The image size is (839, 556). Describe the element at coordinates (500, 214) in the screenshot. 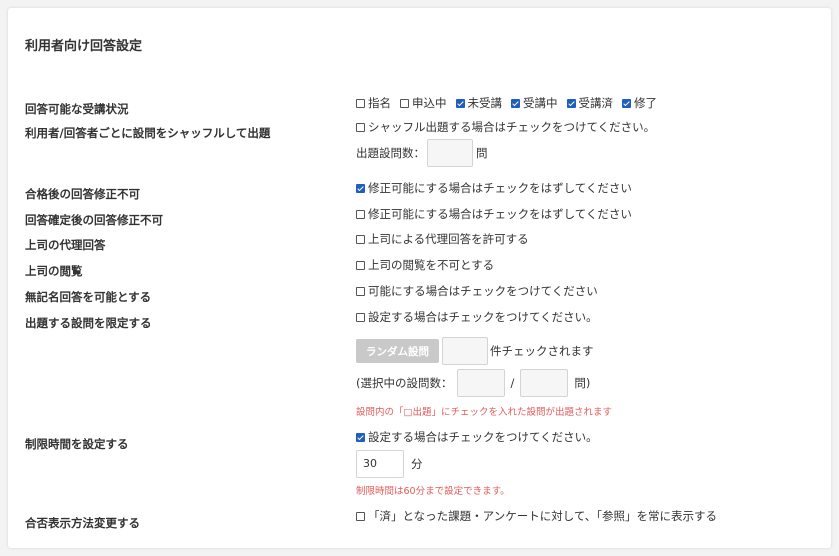

I see `confirm-edit-checkbox-label: 修正可能にする場合はチェックをはずしてください` at that location.